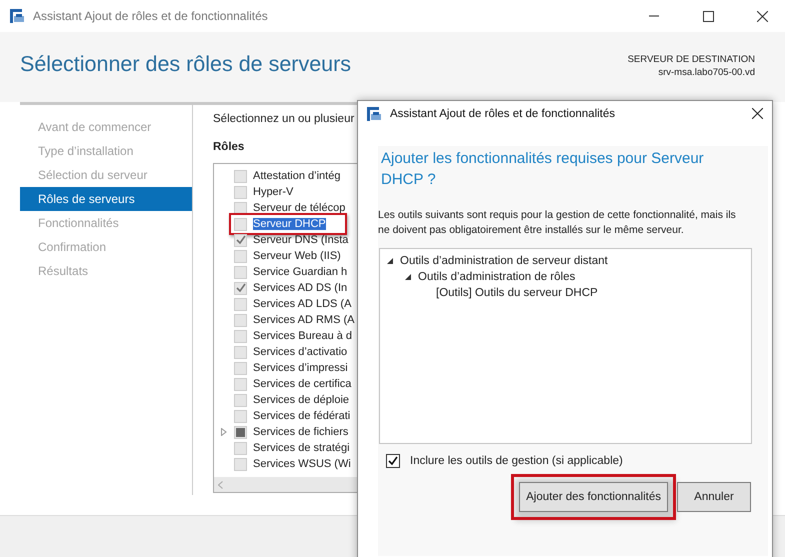 The width and height of the screenshot is (785, 557). Describe the element at coordinates (300, 288) in the screenshot. I see `role-label: Services AD DS (In` at that location.